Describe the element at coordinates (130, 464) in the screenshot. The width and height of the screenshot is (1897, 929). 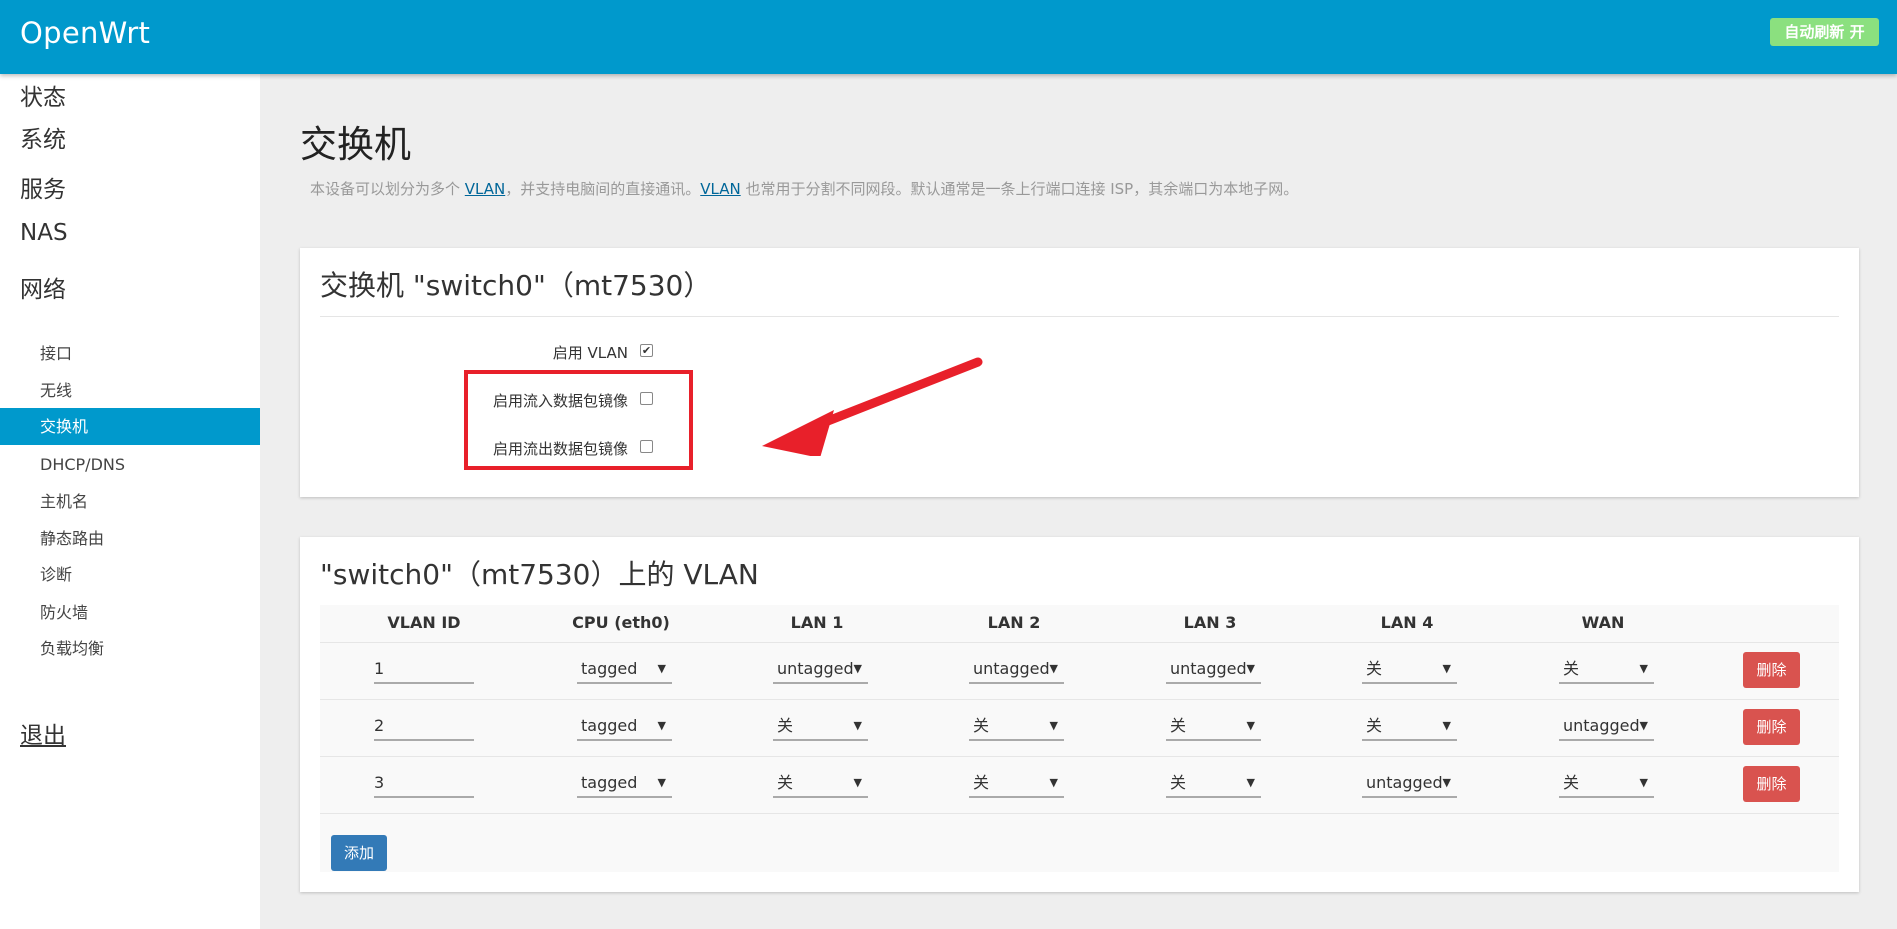
I see `sidebar-item-dhcp-dns: DHCP/DNS` at that location.